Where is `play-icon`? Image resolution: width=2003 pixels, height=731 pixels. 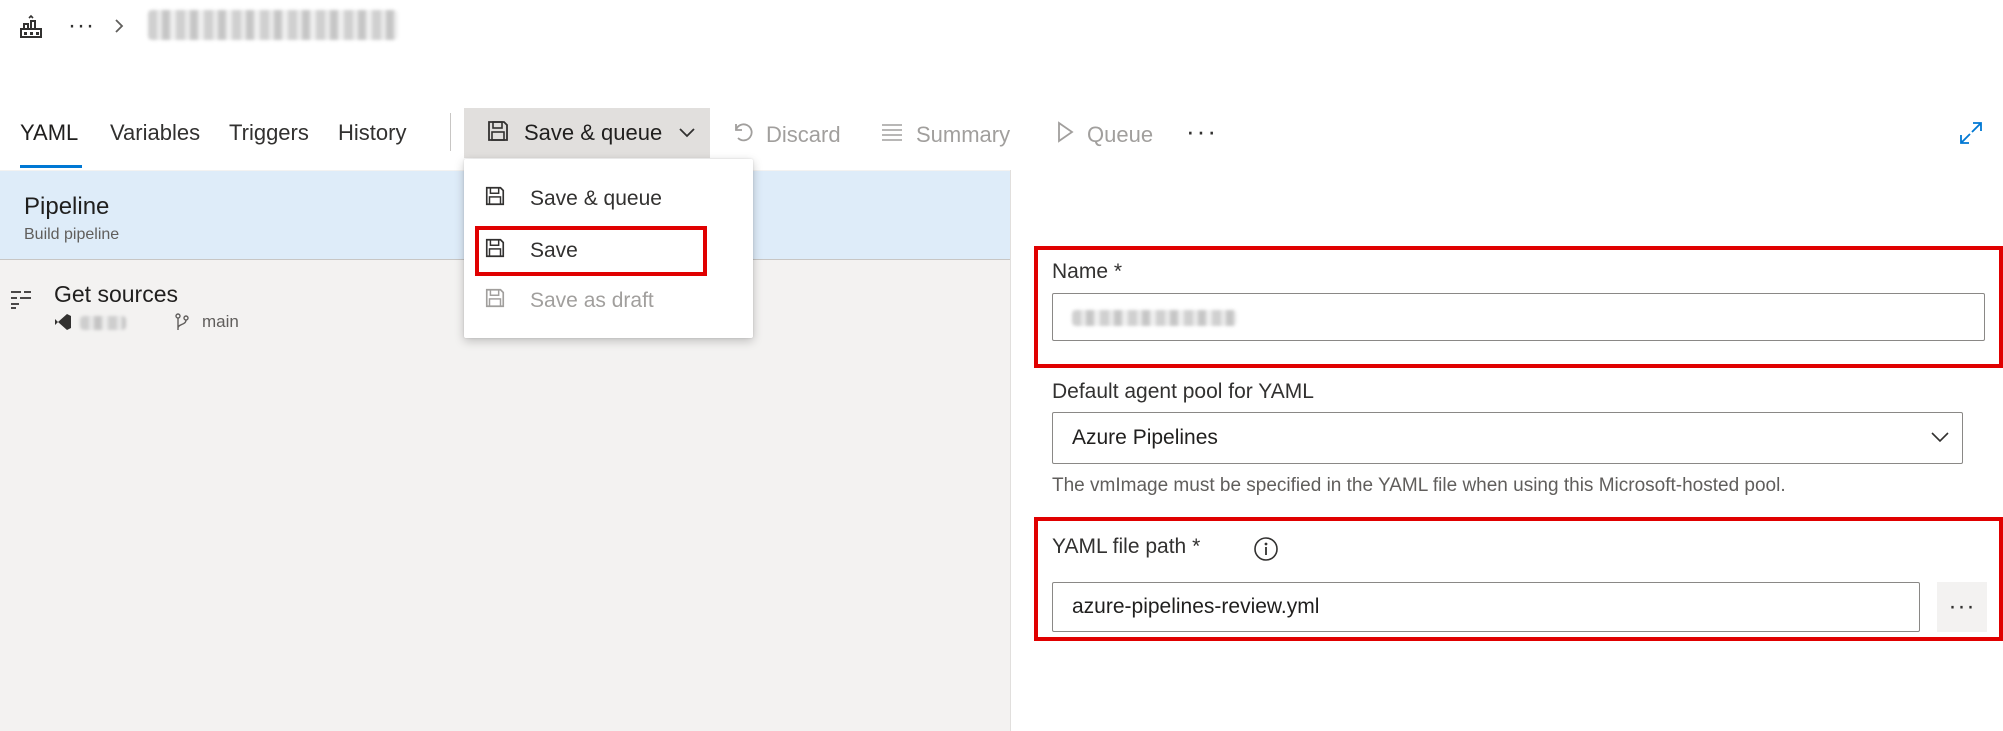
play-icon is located at coordinates (1065, 135).